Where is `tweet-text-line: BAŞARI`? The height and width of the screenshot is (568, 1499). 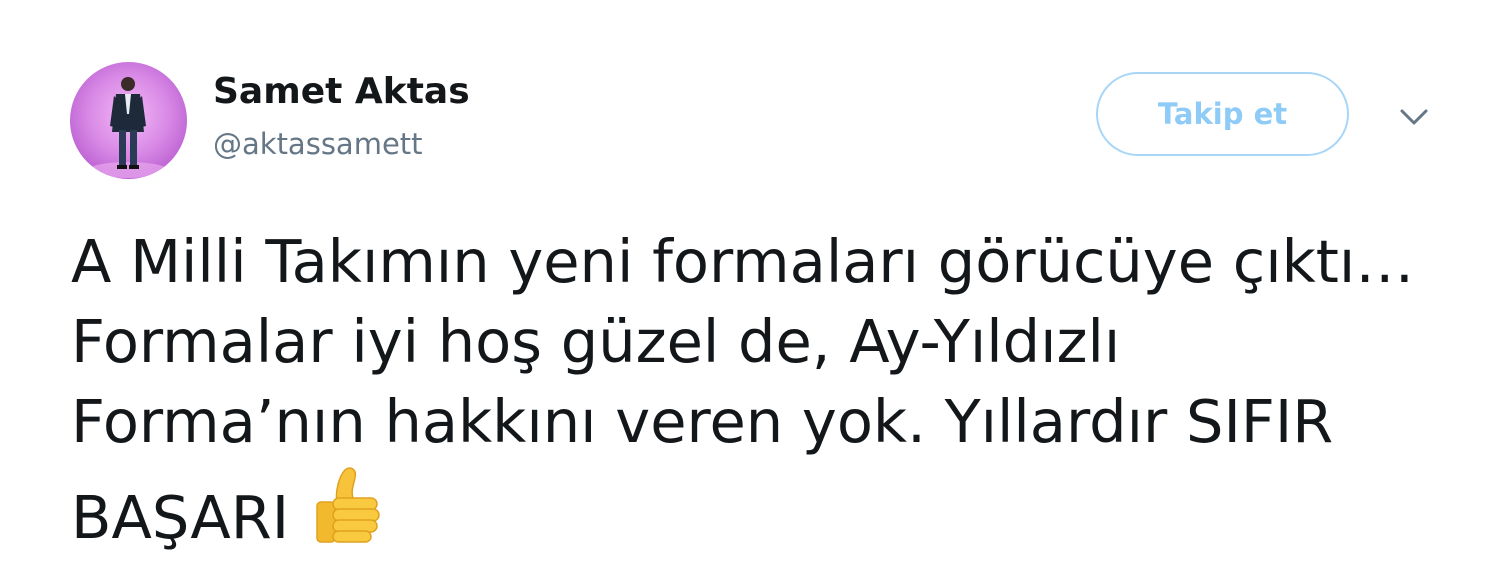 tweet-text-line: BAŞARI is located at coordinates (180, 517).